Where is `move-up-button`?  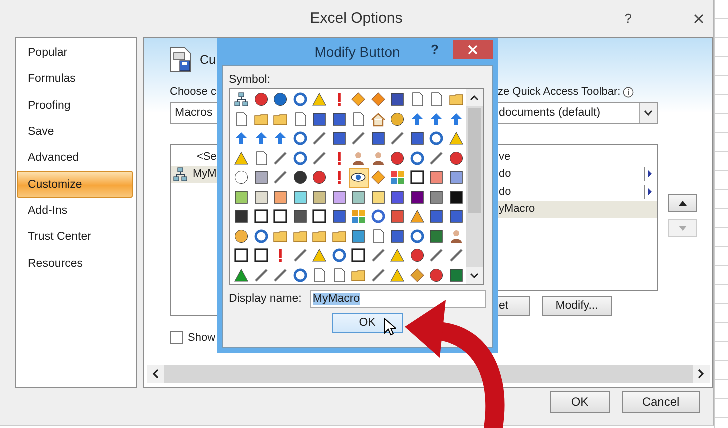
move-up-button is located at coordinates (682, 203).